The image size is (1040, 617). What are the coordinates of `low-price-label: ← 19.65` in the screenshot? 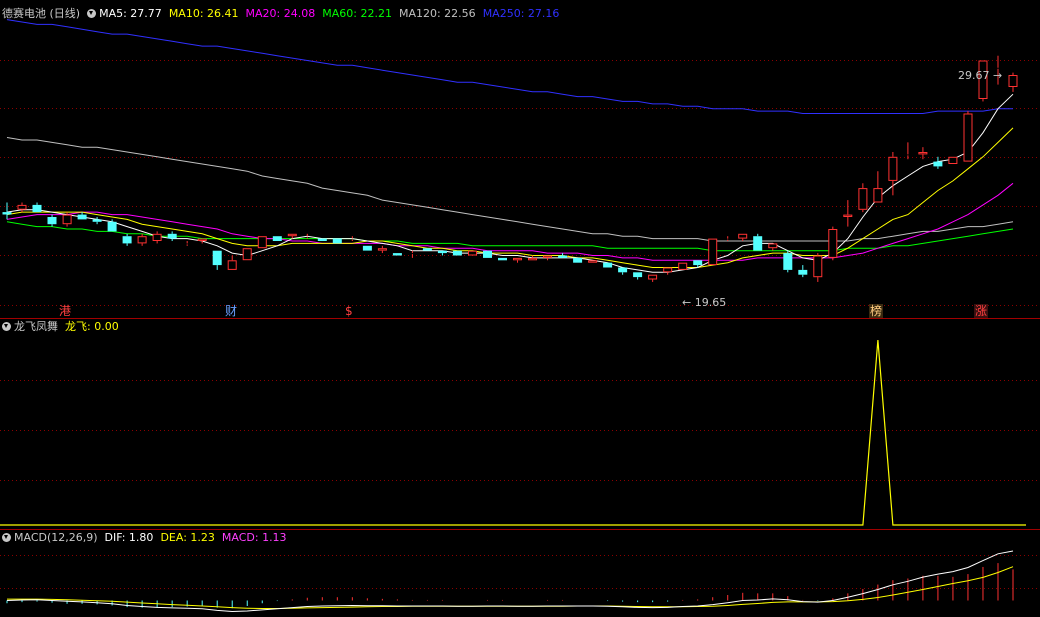 It's located at (704, 302).